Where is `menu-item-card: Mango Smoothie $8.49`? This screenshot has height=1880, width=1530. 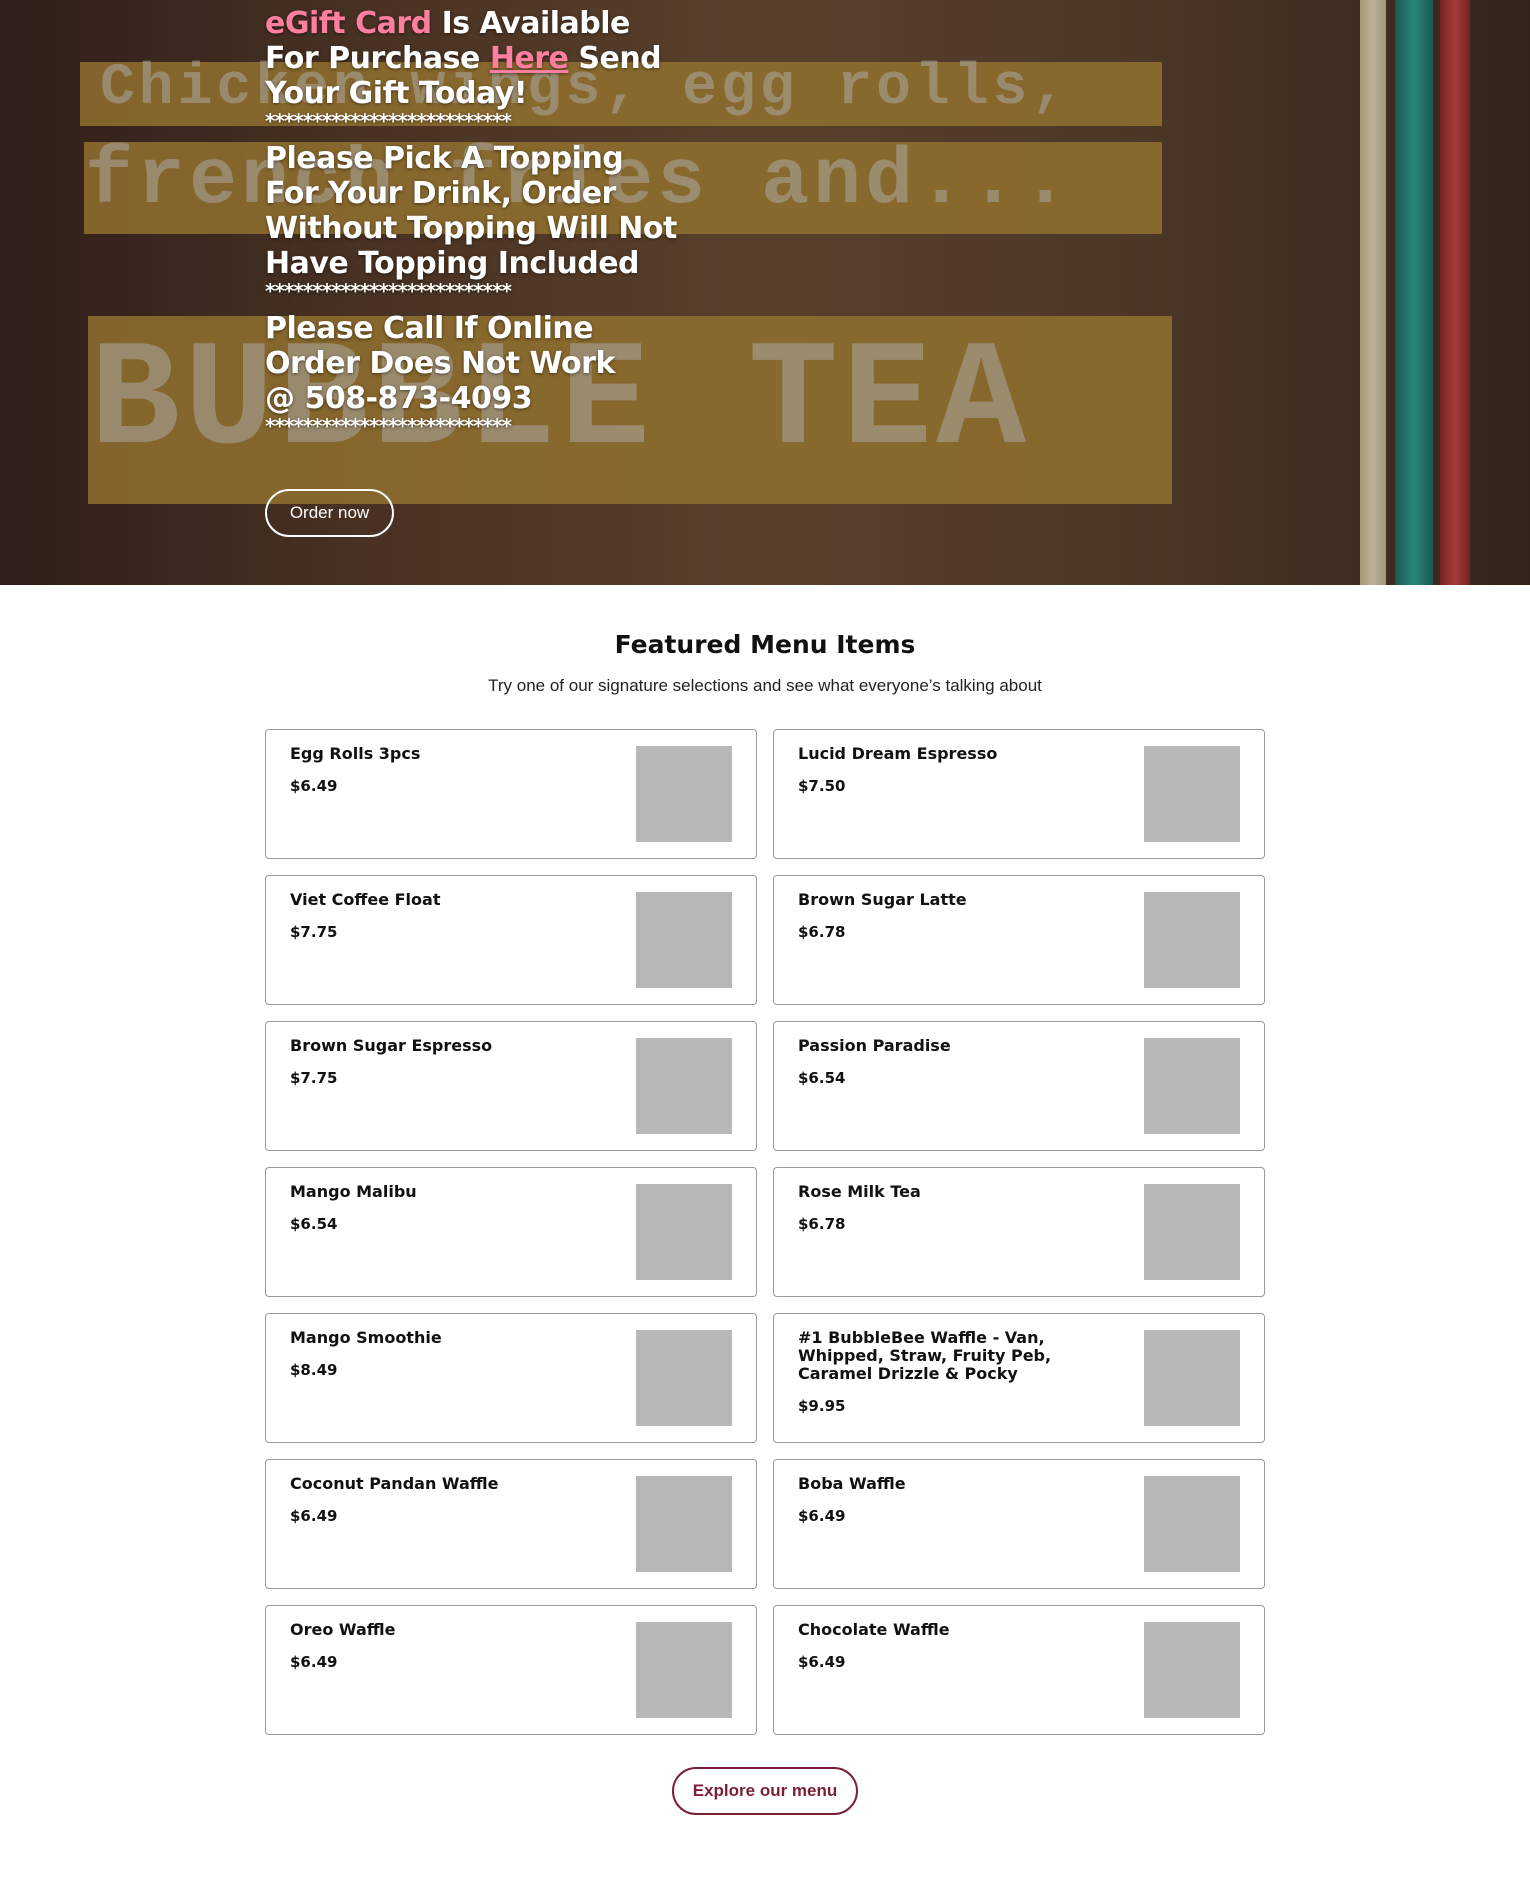 menu-item-card: Mango Smoothie $8.49 is located at coordinates (511, 1378).